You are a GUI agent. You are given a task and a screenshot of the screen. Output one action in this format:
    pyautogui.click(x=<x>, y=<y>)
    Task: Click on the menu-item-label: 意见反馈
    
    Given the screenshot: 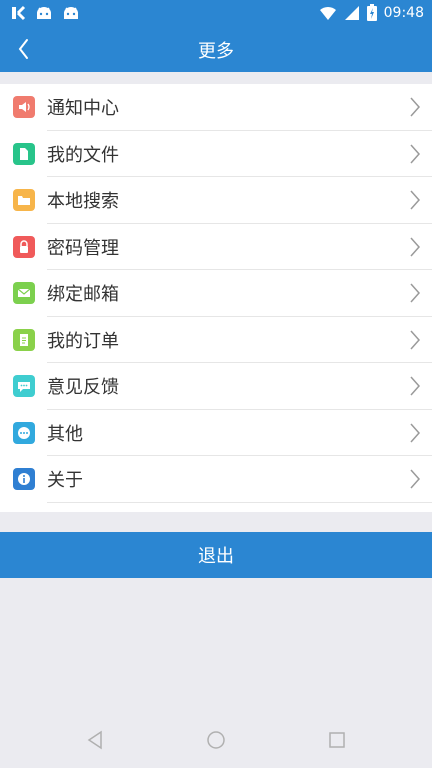 What is the action you would take?
    pyautogui.click(x=83, y=388)
    